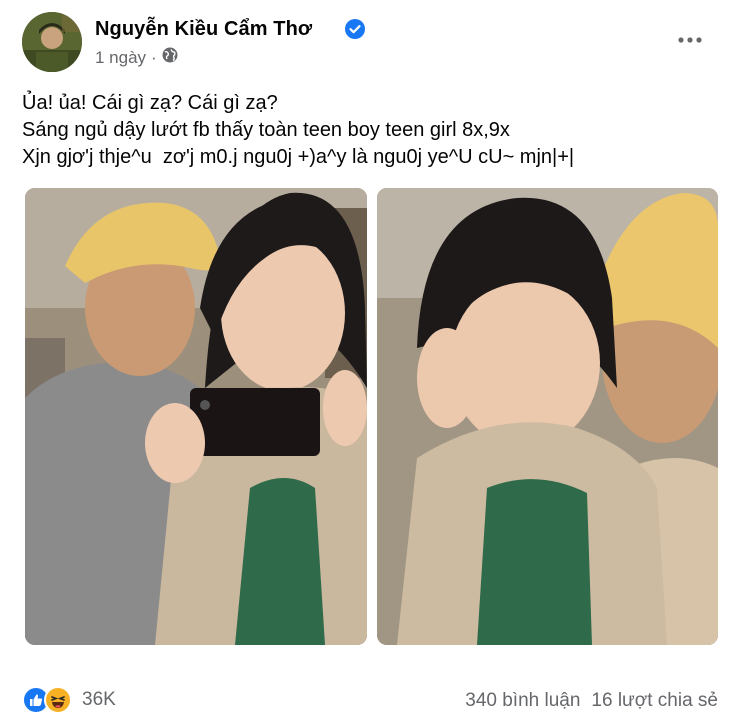  I want to click on verified-badge-icon, so click(355, 29).